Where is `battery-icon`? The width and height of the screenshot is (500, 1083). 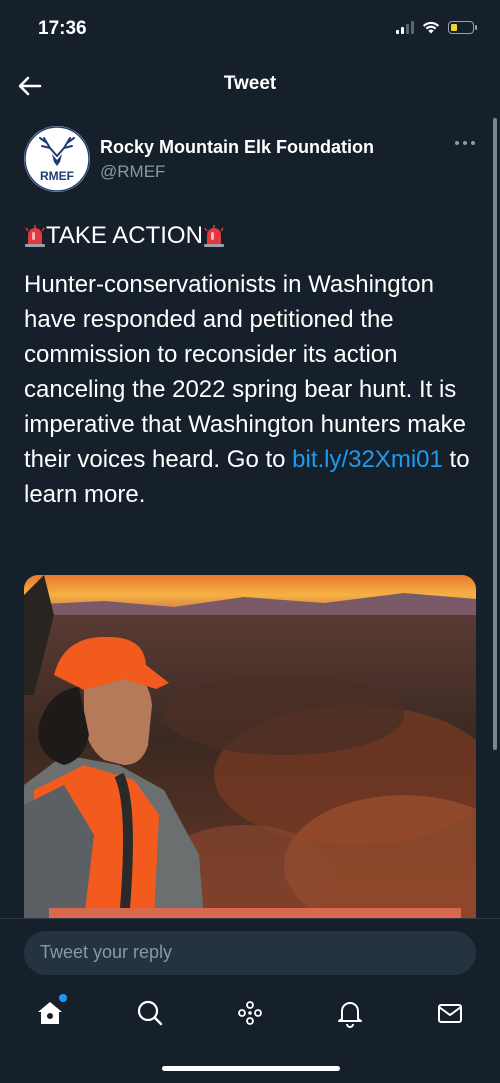 battery-icon is located at coordinates (462, 27).